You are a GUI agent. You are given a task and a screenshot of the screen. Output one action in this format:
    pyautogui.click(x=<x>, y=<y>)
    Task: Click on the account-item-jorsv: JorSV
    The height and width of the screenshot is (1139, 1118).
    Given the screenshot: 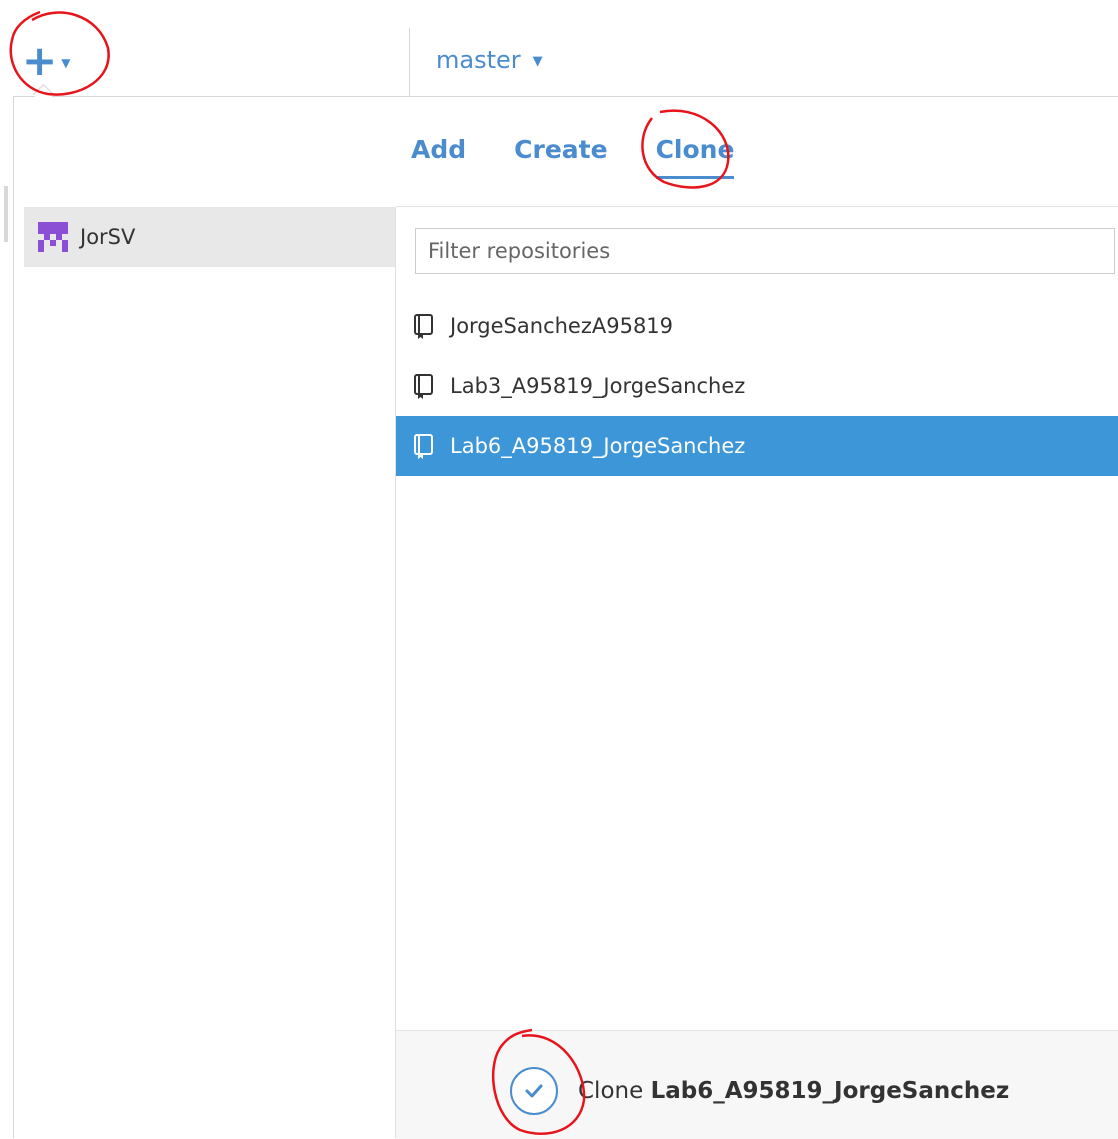 What is the action you would take?
    pyautogui.click(x=209, y=237)
    